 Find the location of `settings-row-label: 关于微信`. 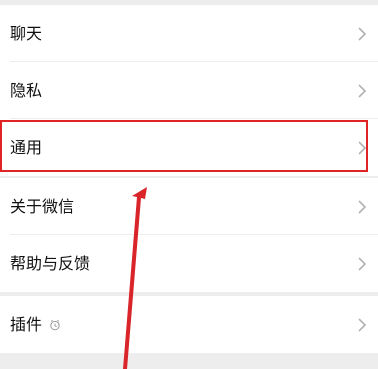

settings-row-label: 关于微信 is located at coordinates (42, 206).